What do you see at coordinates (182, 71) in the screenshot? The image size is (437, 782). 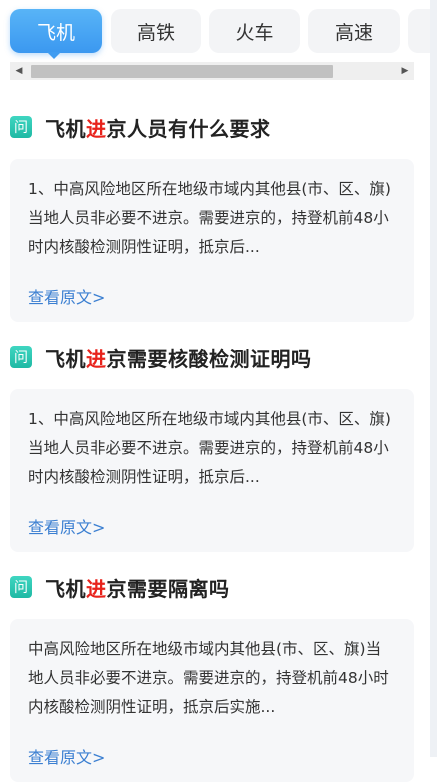 I see `scroll-thumb` at bounding box center [182, 71].